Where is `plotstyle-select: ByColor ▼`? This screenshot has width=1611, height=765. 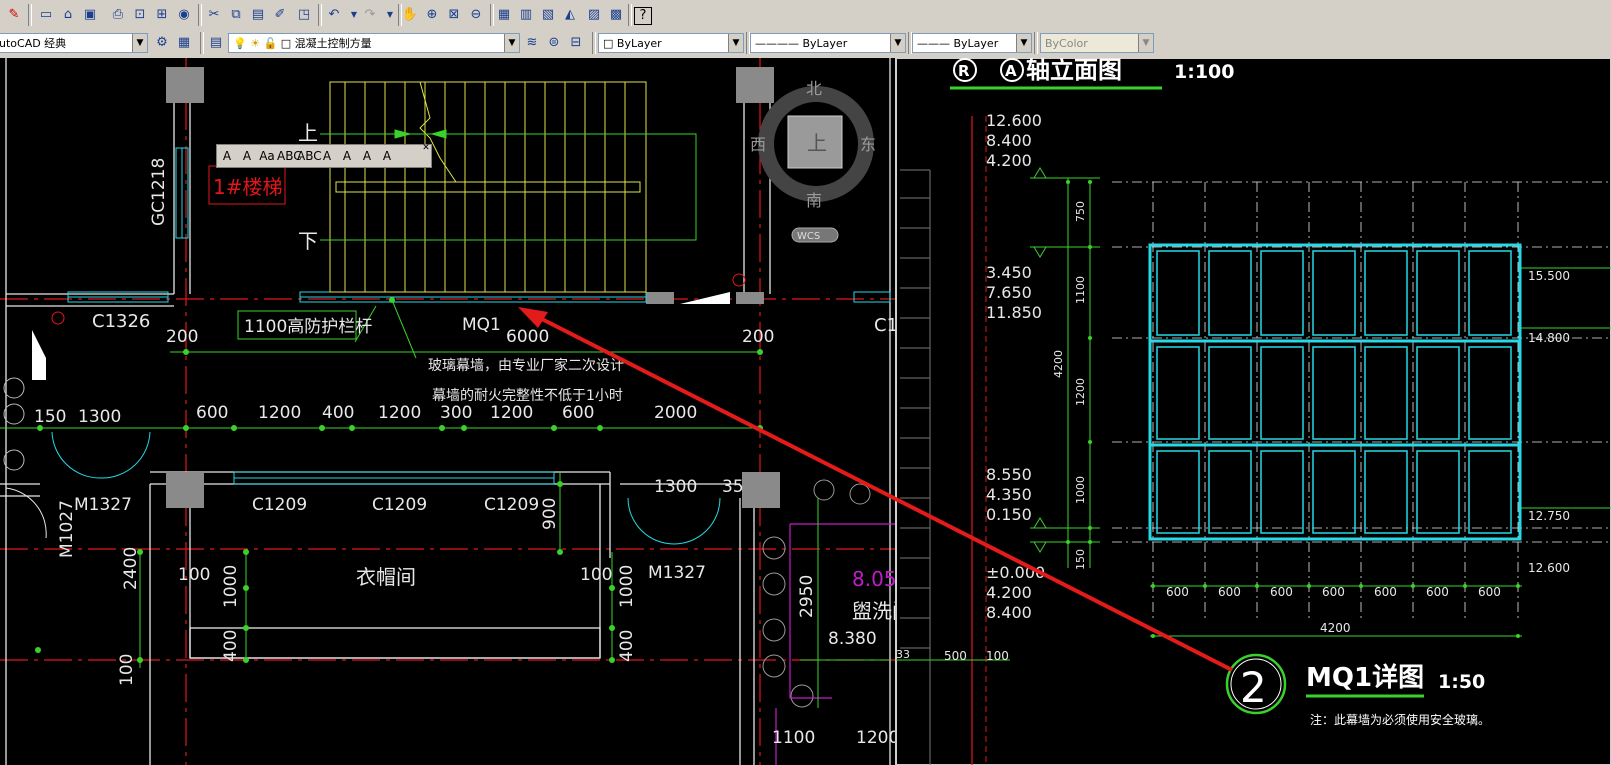
plotstyle-select: ByColor ▼ is located at coordinates (1097, 43).